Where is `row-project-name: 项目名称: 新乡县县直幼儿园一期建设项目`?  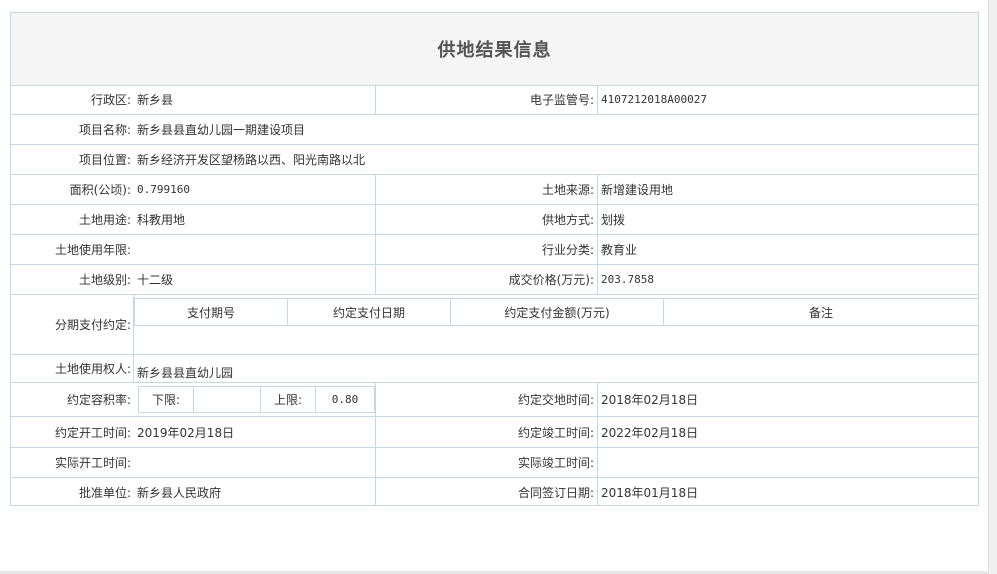 row-project-name: 项目名称: 新乡县县直幼儿园一期建设项目 is located at coordinates (494, 130).